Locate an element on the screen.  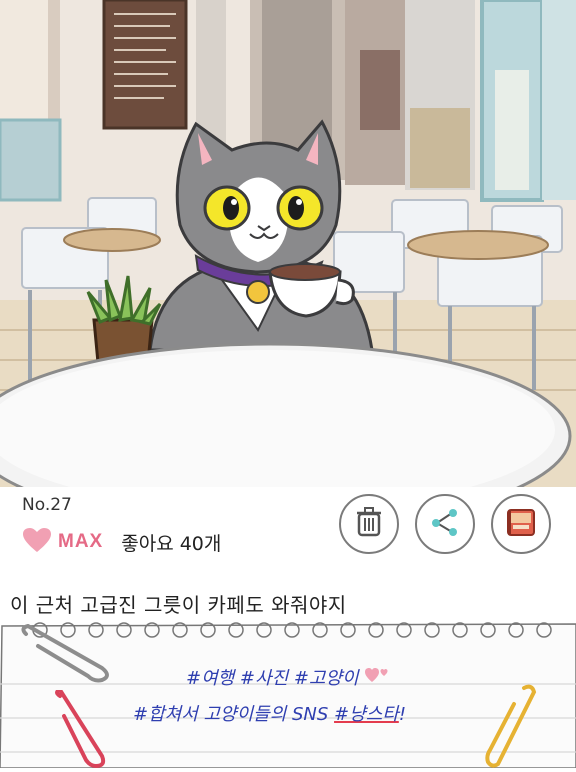
album-book-icon is located at coordinates (521, 524).